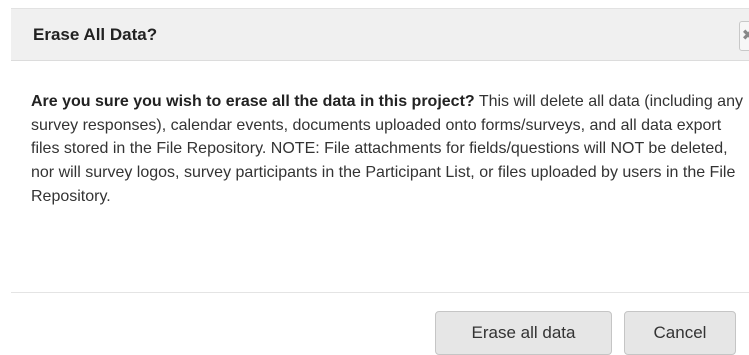 The width and height of the screenshot is (749, 355). Describe the element at coordinates (523, 333) in the screenshot. I see `erase-all-data-button: Erase all data` at that location.